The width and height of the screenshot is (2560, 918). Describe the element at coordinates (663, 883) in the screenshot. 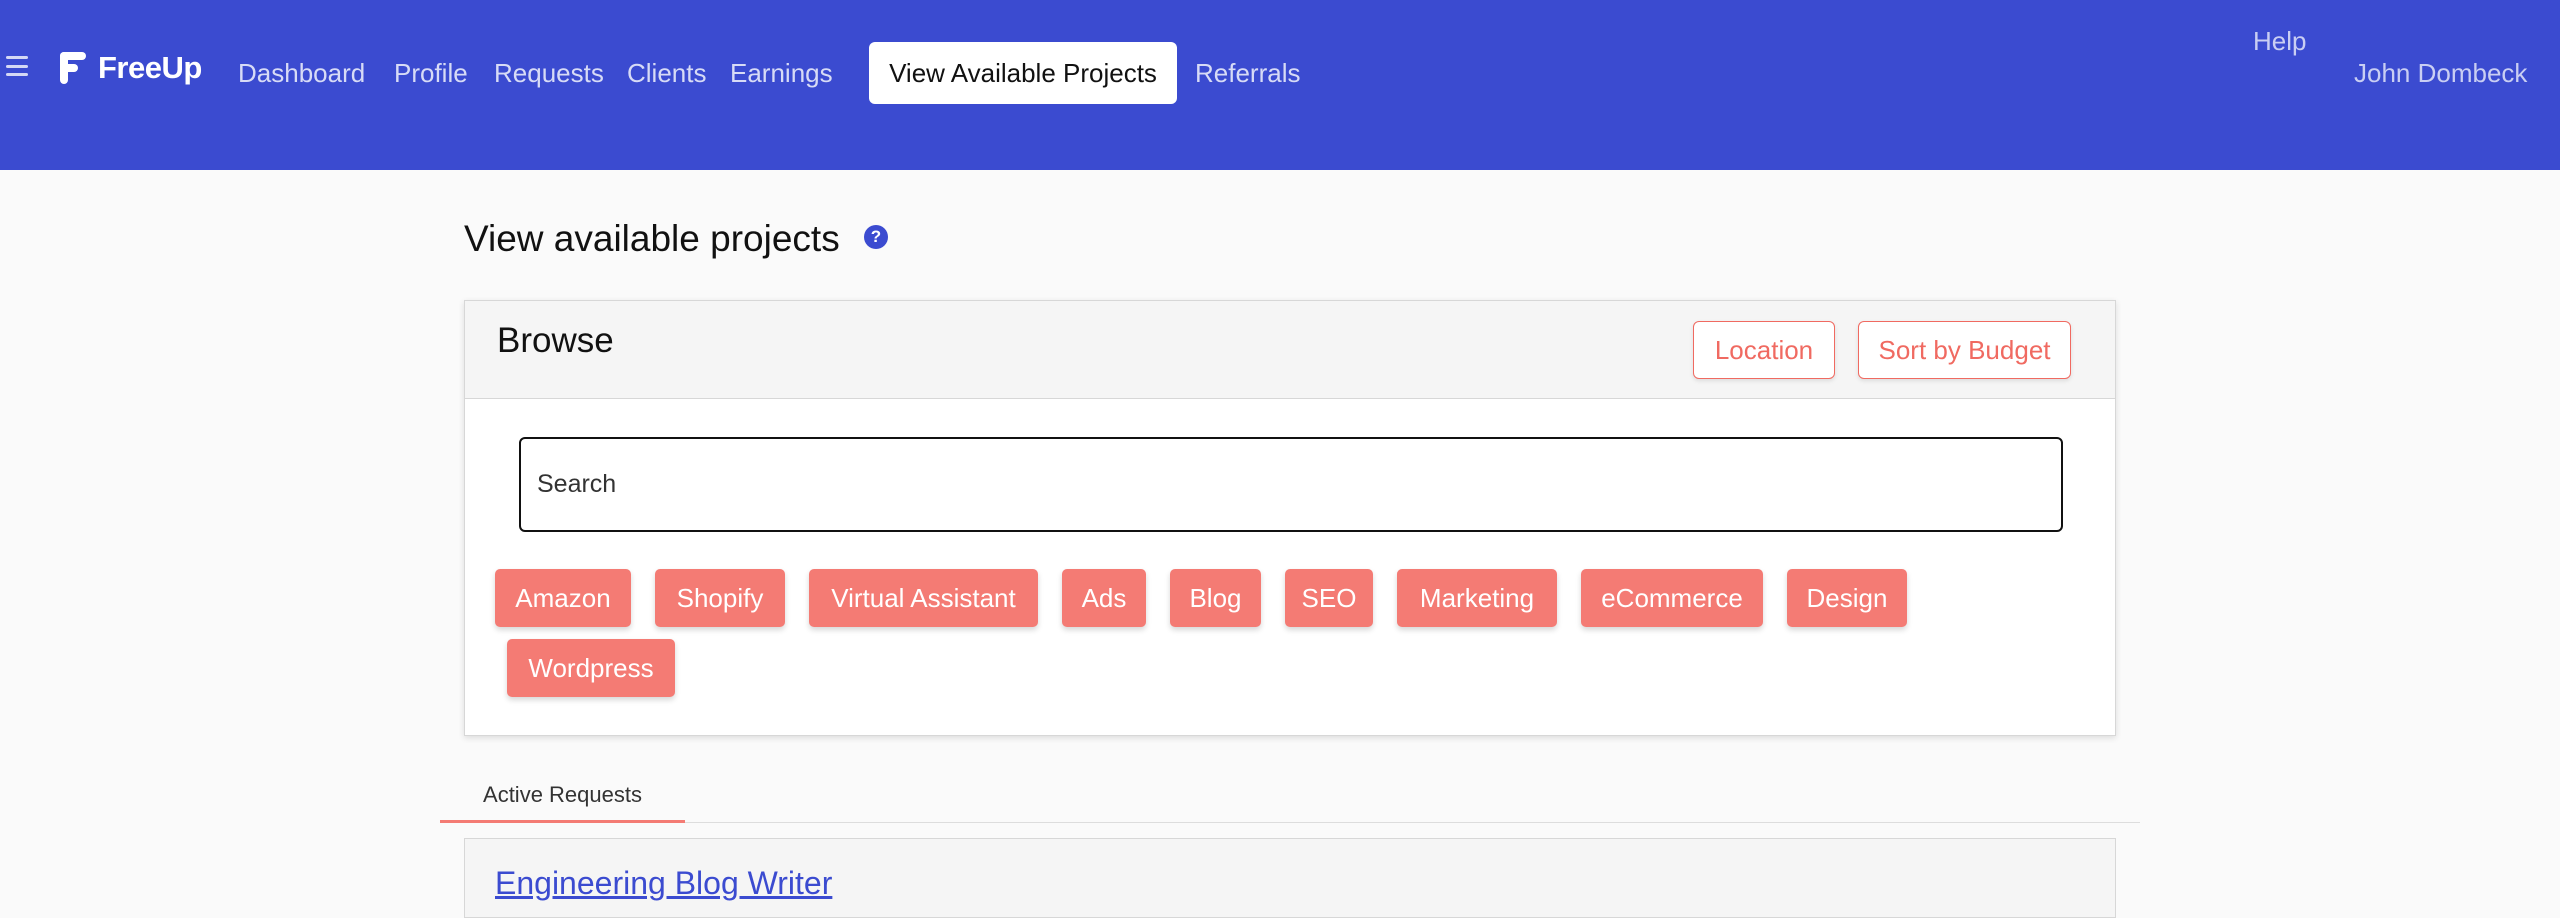

I see `request-title-link: Engineering Blog Writer` at that location.